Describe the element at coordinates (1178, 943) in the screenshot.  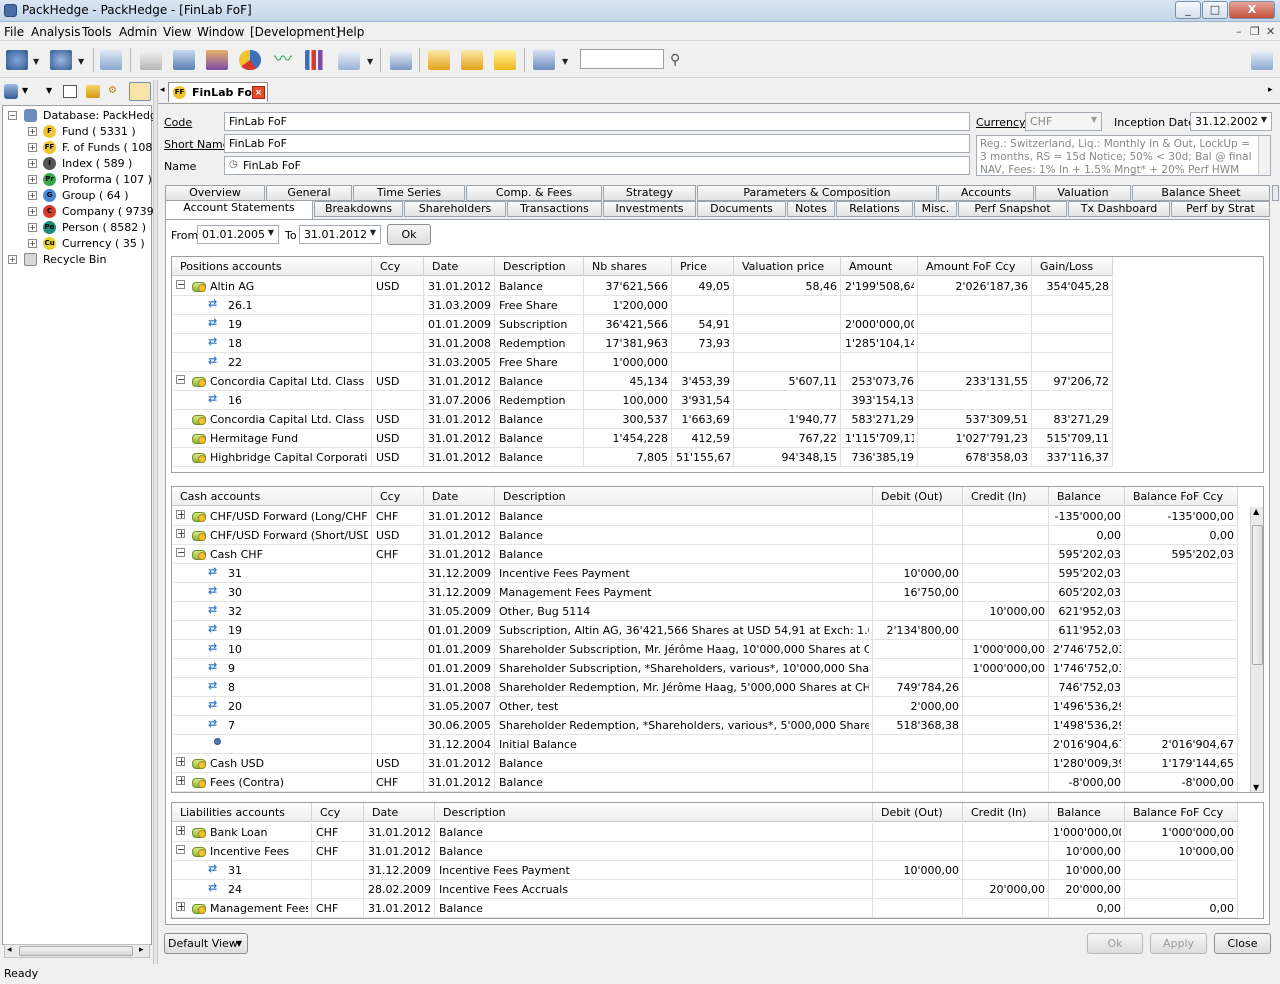
I see `apply-button: Apply` at that location.